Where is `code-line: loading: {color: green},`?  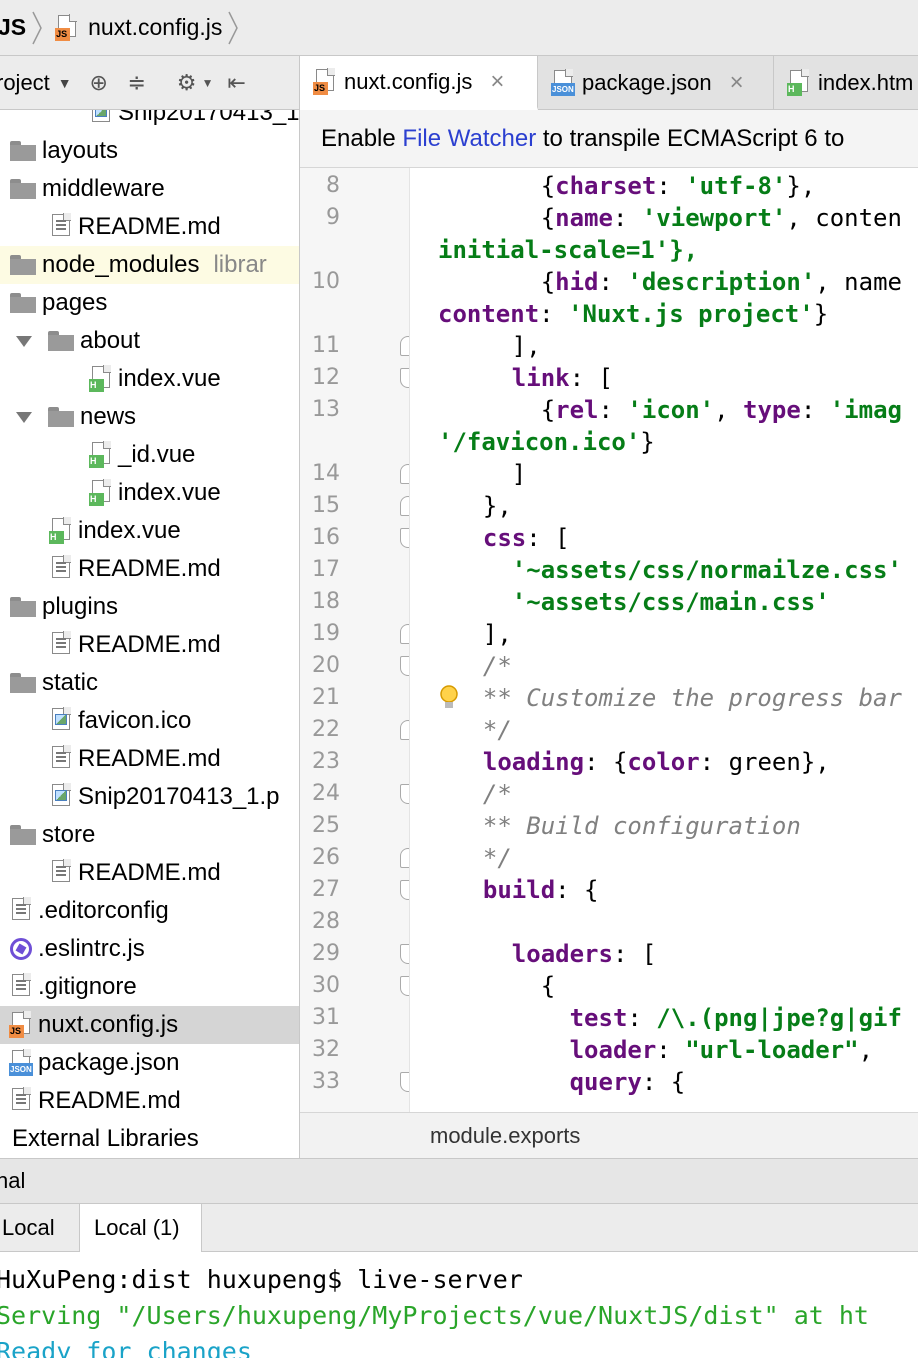
code-line: loading: {color: green}, is located at coordinates (656, 762).